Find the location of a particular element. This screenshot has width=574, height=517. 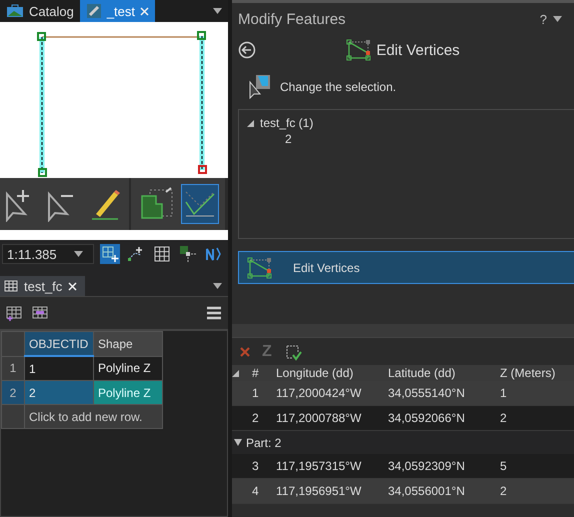

table-cell: 2 is located at coordinates (59, 392).